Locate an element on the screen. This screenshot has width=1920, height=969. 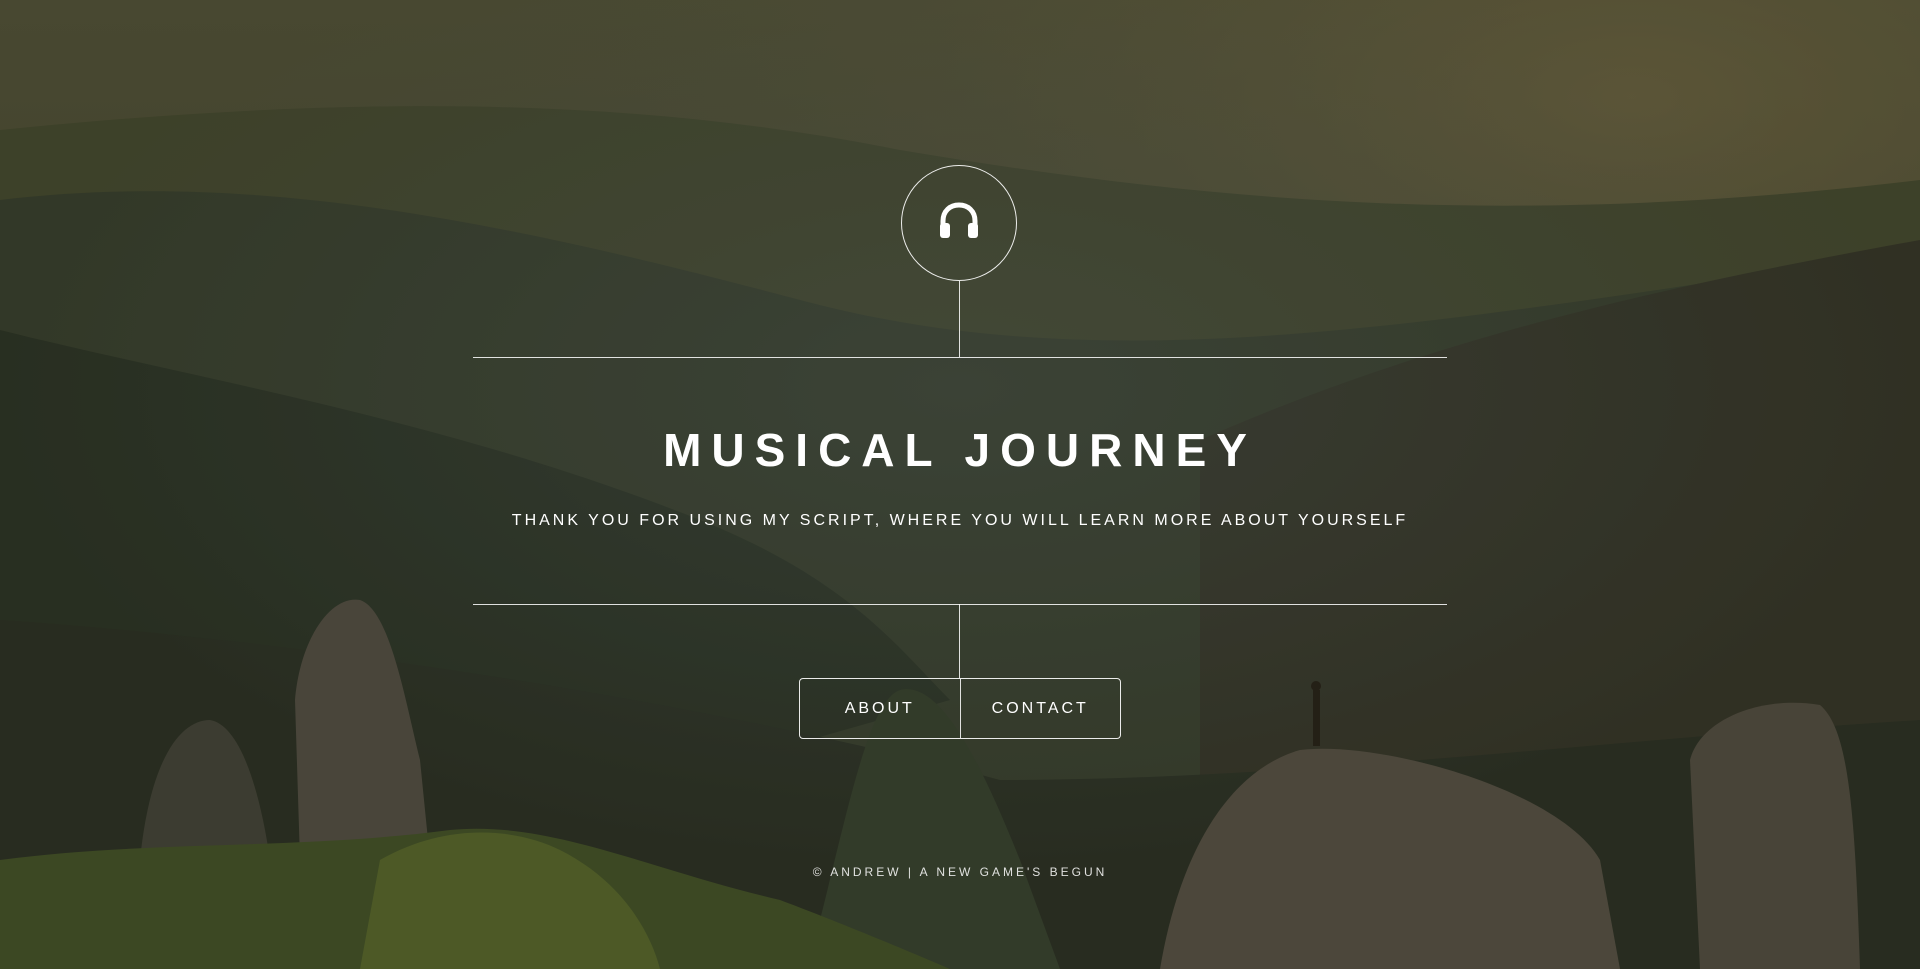
divider-line-bottom is located at coordinates (960, 604).